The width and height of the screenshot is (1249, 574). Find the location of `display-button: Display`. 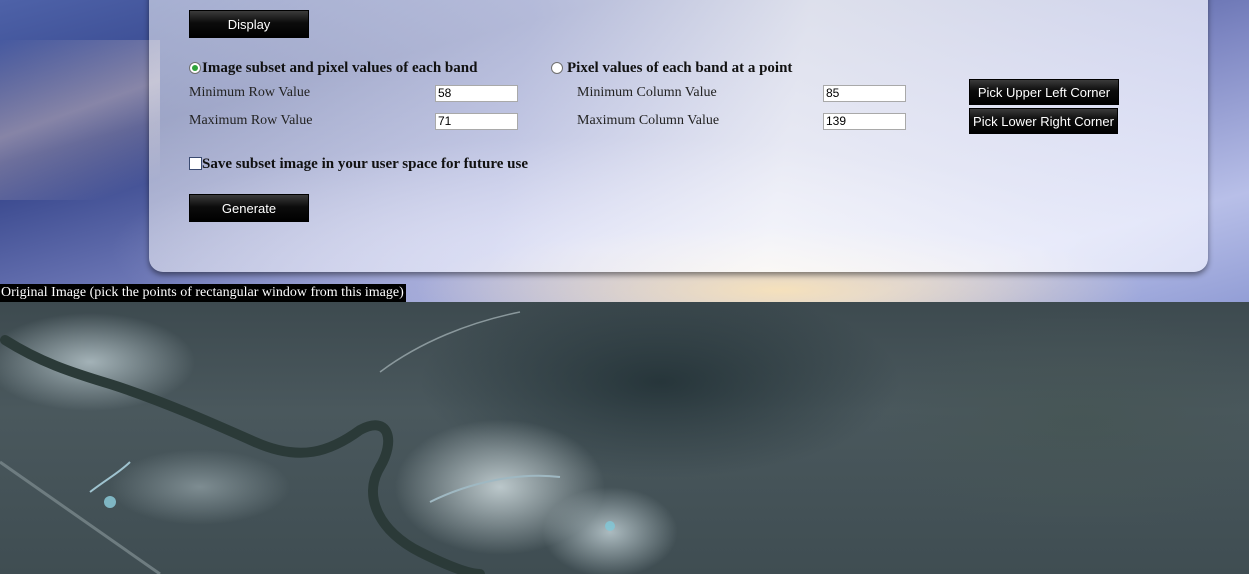

display-button: Display is located at coordinates (249, 24).